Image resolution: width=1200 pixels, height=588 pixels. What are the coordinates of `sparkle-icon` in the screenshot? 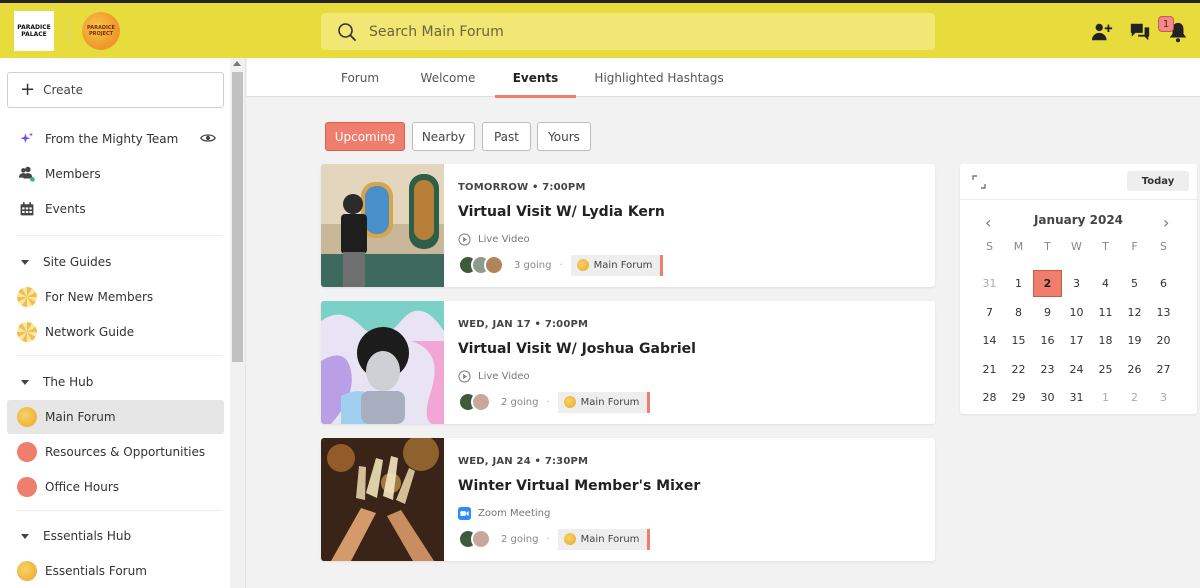 It's located at (27, 139).